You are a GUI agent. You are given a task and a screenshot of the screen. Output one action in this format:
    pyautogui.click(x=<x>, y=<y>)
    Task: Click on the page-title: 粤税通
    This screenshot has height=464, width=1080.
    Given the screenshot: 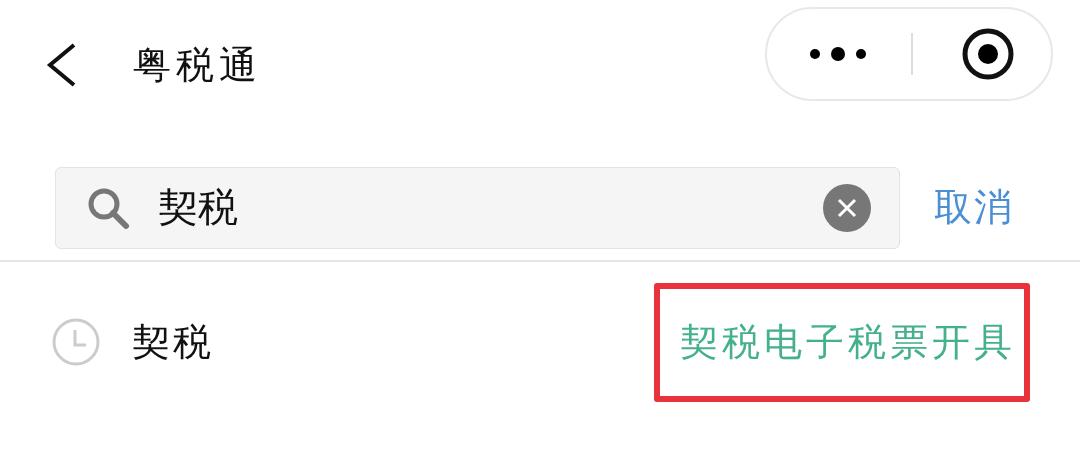 What is the action you would take?
    pyautogui.click(x=198, y=65)
    